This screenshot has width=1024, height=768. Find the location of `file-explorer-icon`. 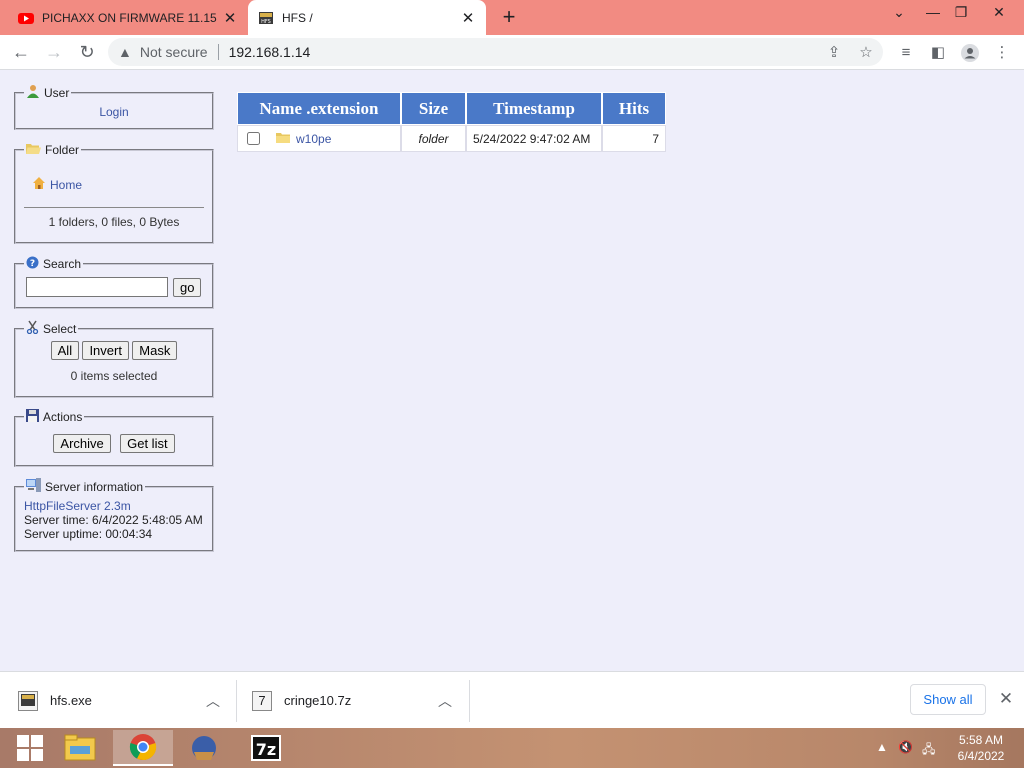

file-explorer-icon is located at coordinates (80, 748).